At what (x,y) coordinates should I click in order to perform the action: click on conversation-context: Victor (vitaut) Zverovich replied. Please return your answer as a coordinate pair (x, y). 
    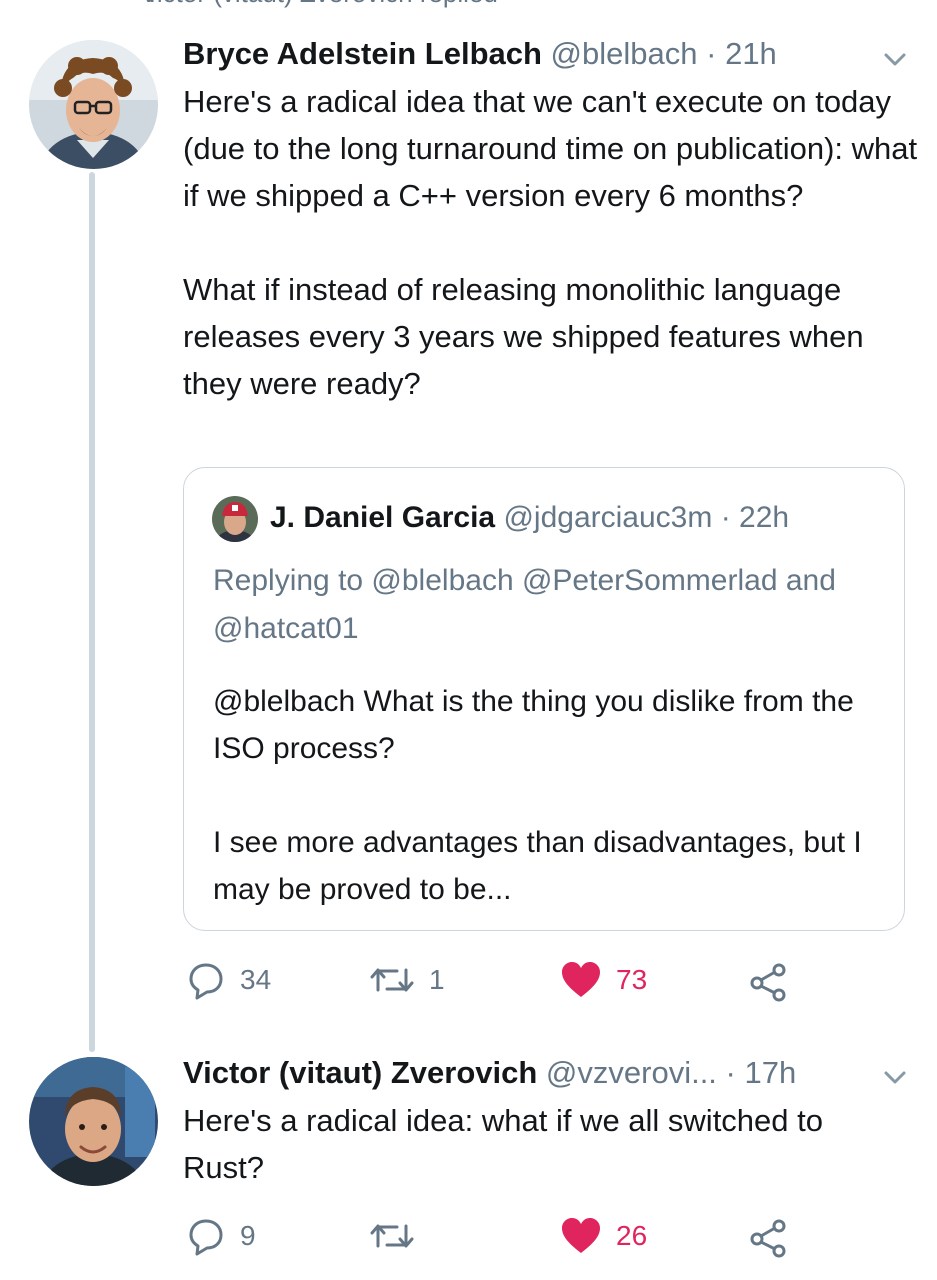
    Looking at the image, I should click on (319, 4).